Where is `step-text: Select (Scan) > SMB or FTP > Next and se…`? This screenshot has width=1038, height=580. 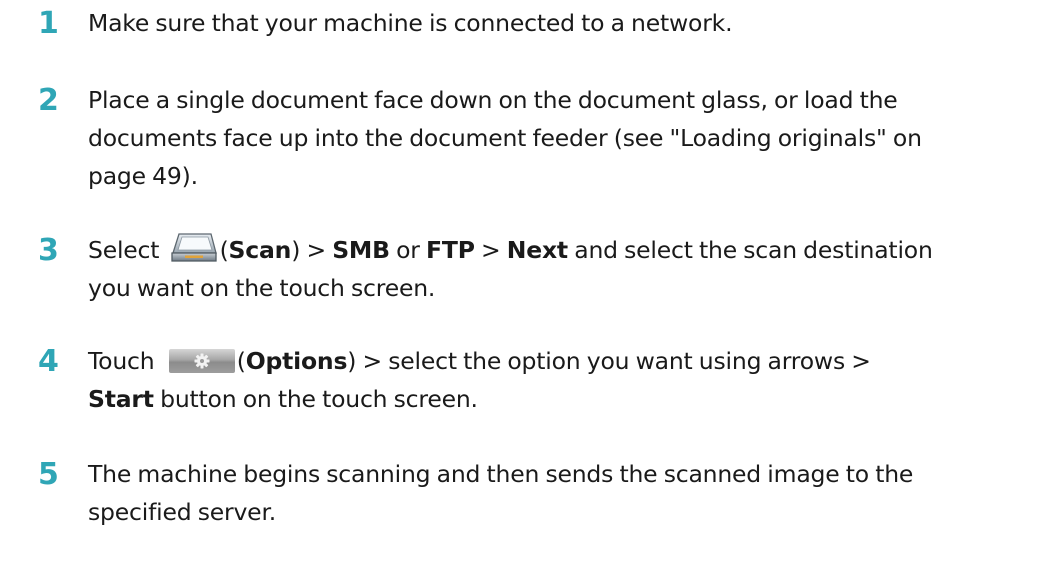 step-text: Select (Scan) > SMB or FTP > Next and se… is located at coordinates (553, 269).